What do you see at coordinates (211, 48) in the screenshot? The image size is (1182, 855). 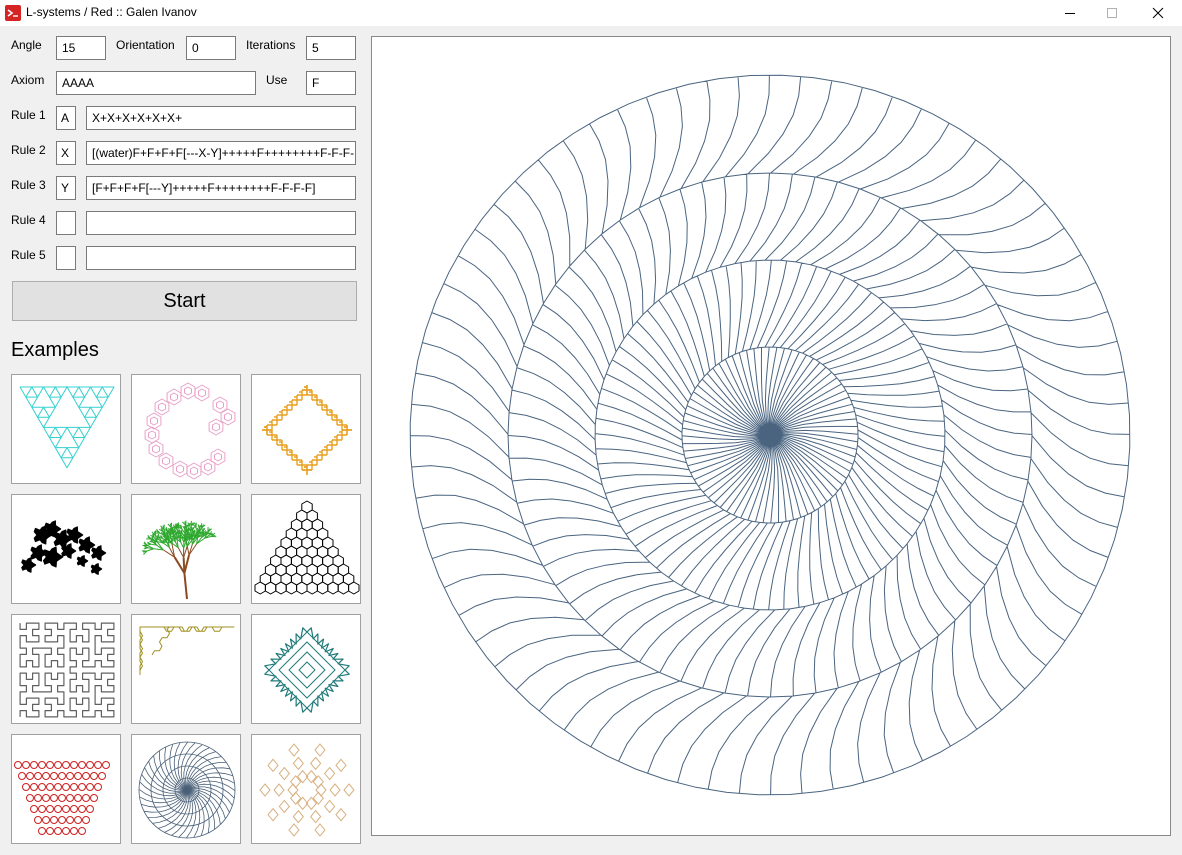 I see `orientation-input: 0` at bounding box center [211, 48].